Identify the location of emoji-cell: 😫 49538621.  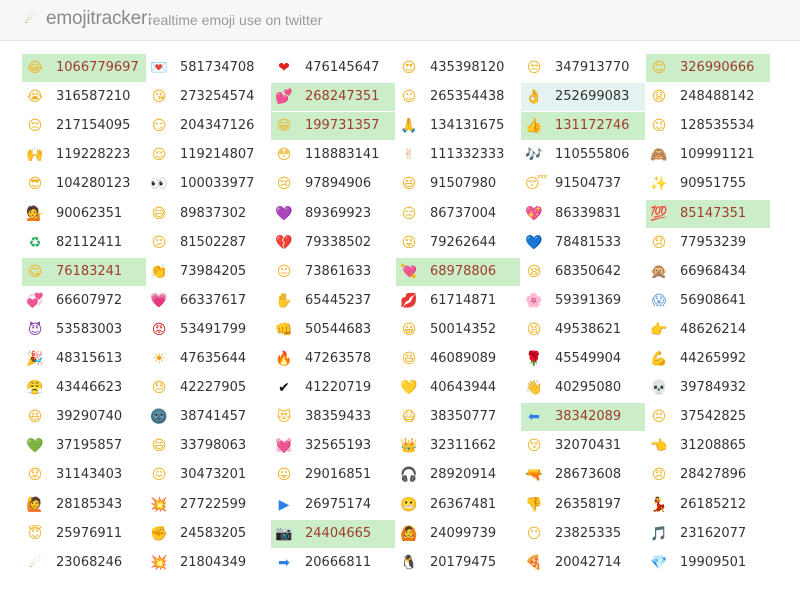
(583, 330).